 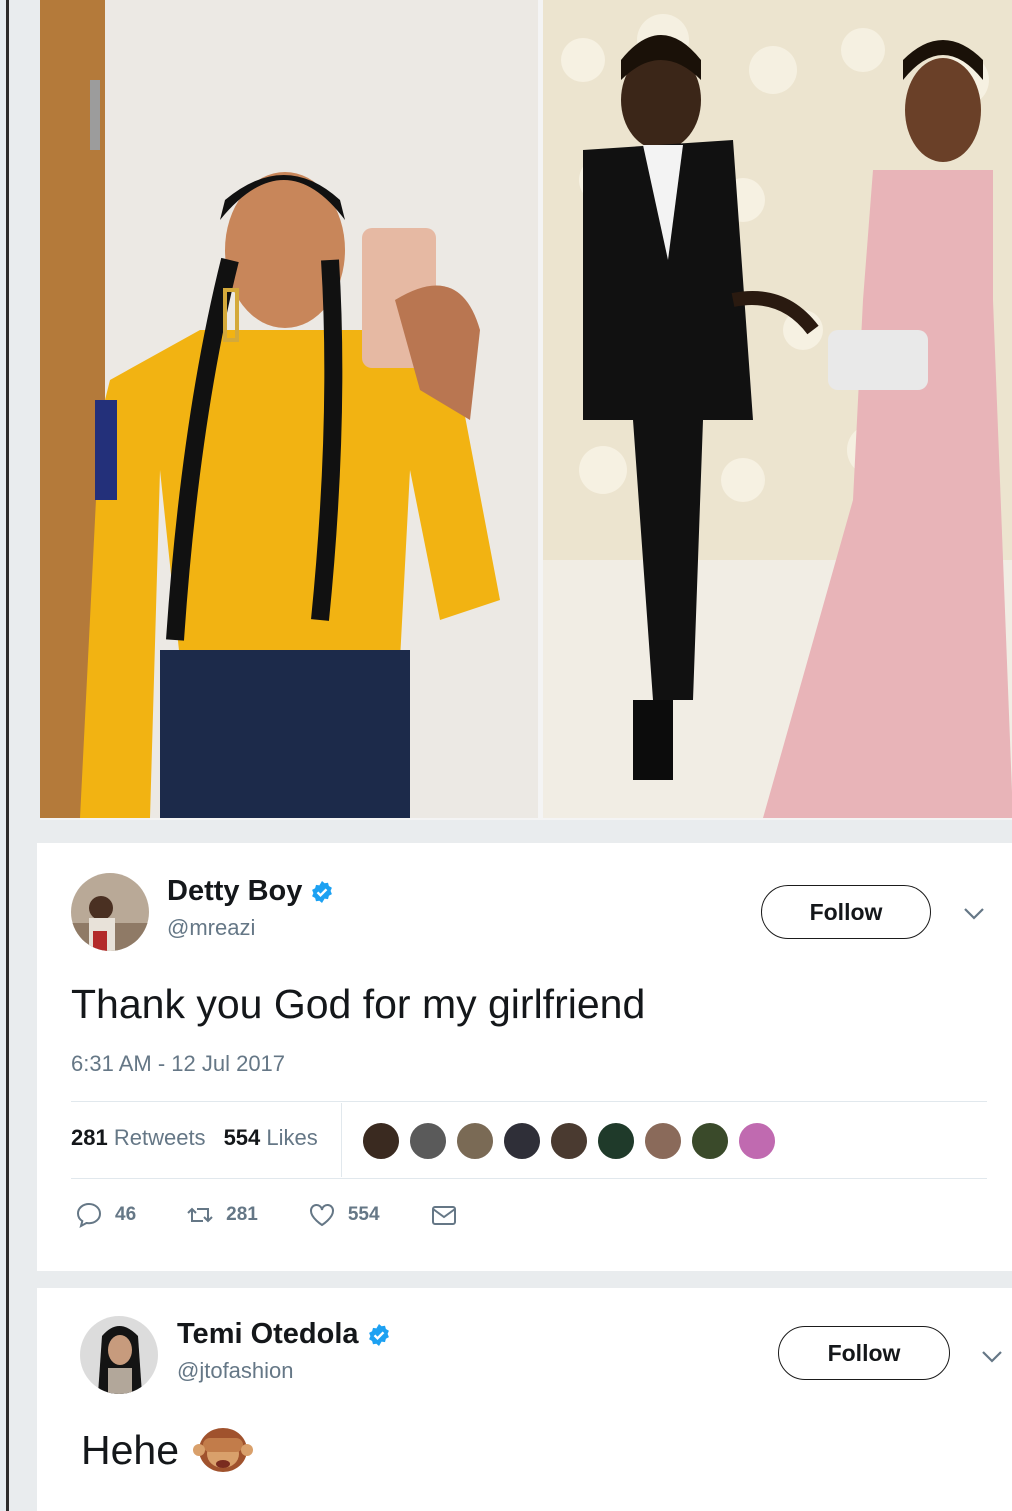 I want to click on envelope-icon, so click(x=443, y=1215).